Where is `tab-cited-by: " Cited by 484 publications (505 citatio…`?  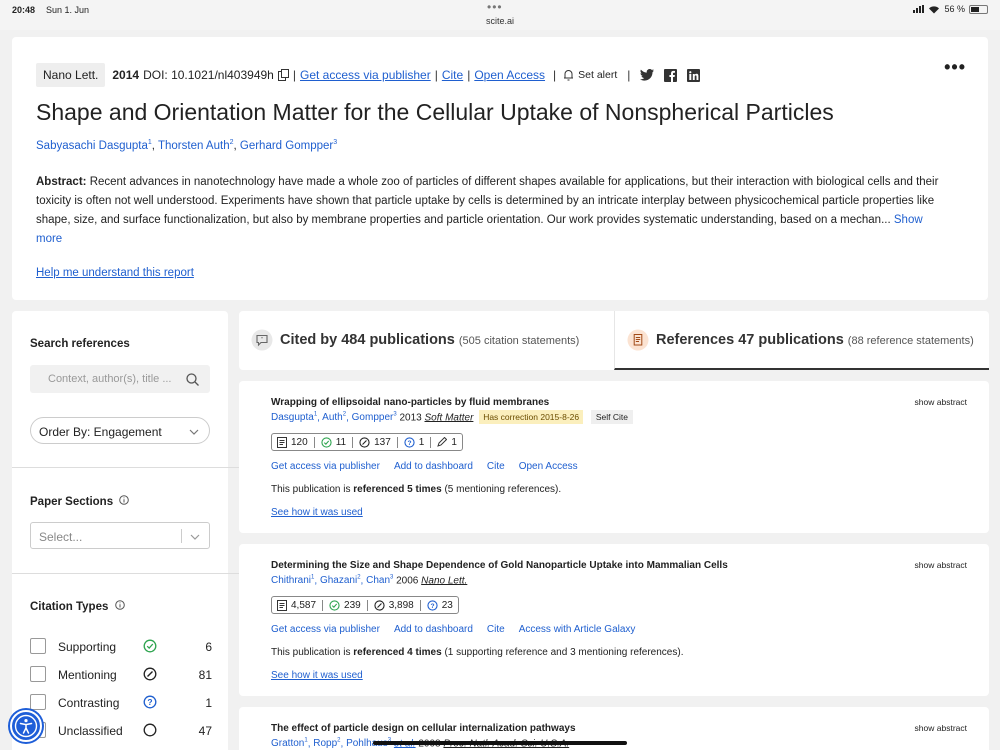
tab-cited-by: " Cited by 484 publications (505 citatio… is located at coordinates (426, 340).